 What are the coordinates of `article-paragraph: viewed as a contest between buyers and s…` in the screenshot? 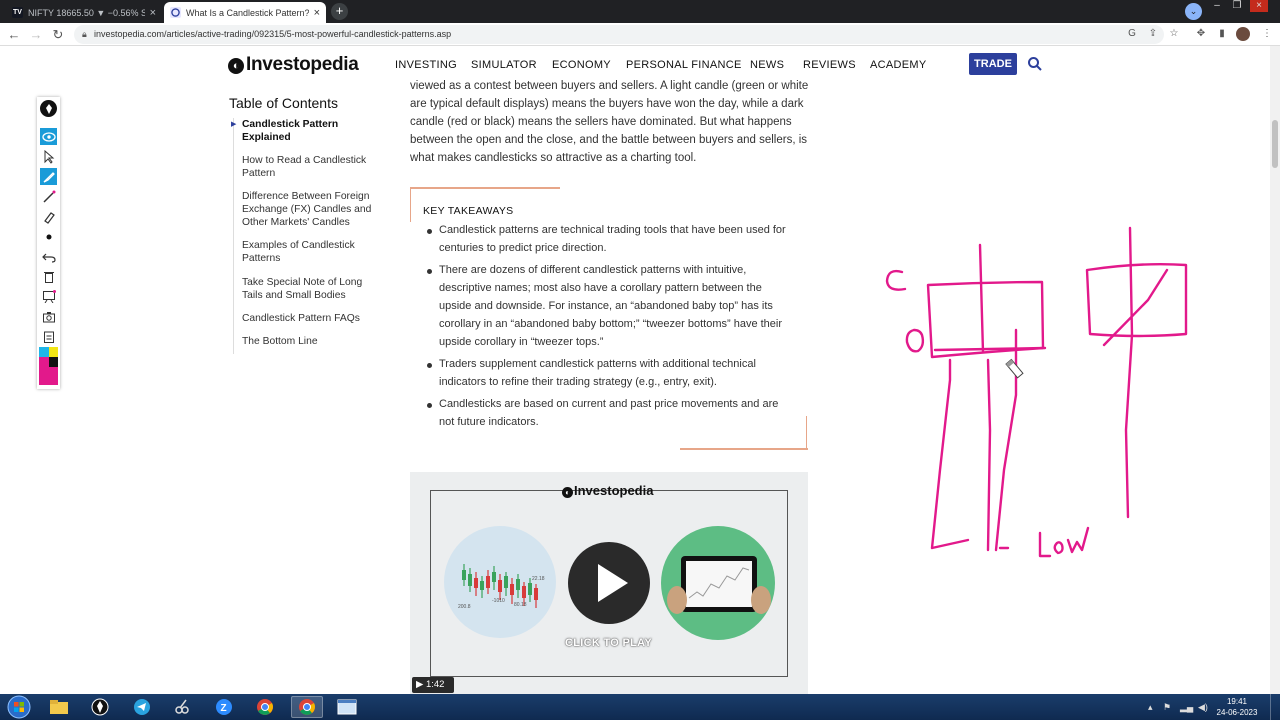 It's located at (609, 122).